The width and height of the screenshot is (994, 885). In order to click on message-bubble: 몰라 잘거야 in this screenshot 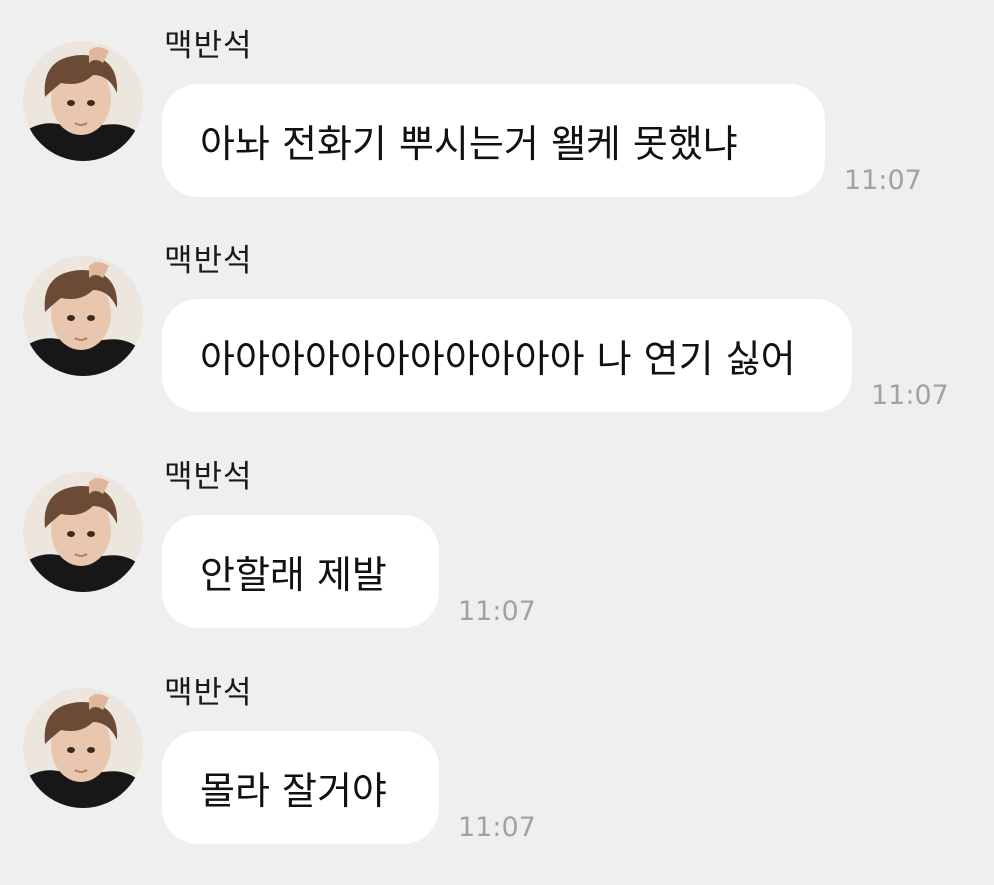, I will do `click(300, 787)`.